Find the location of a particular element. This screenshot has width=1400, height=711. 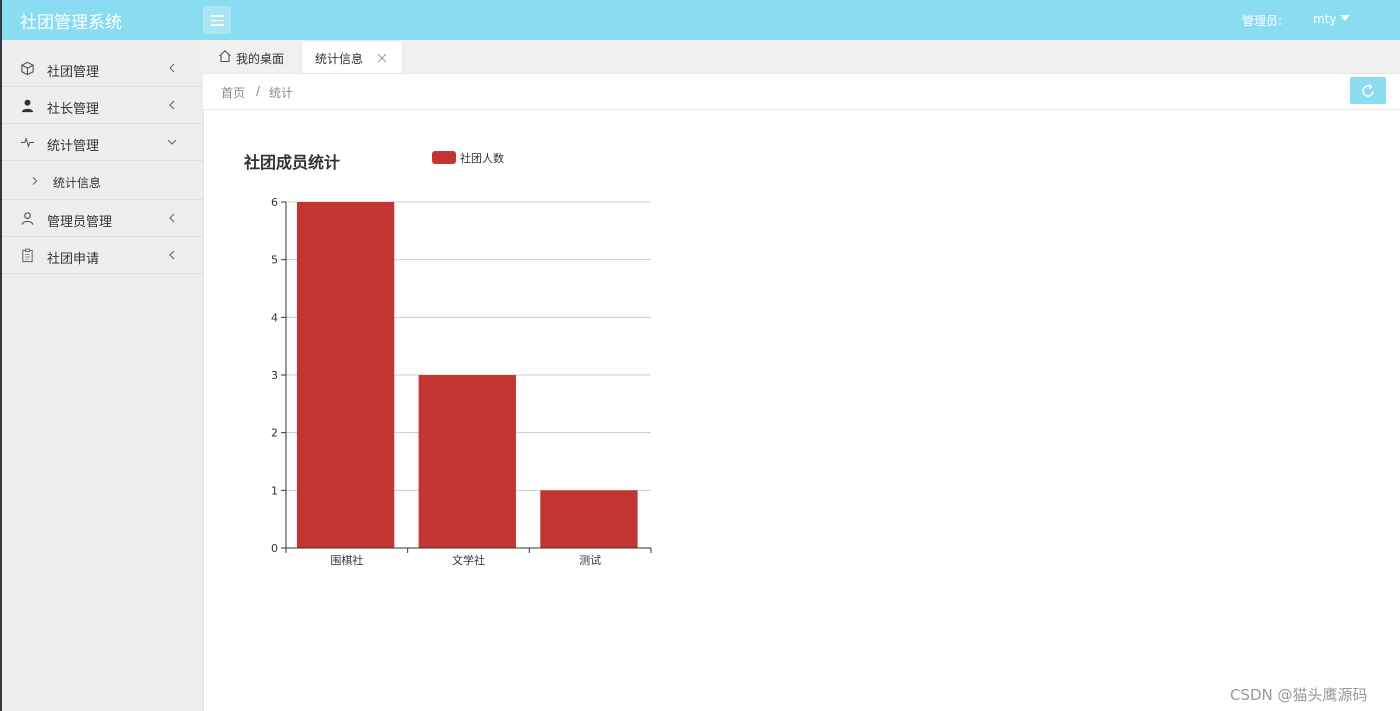

sidebar-item-label: 社长管理 is located at coordinates (73, 109).